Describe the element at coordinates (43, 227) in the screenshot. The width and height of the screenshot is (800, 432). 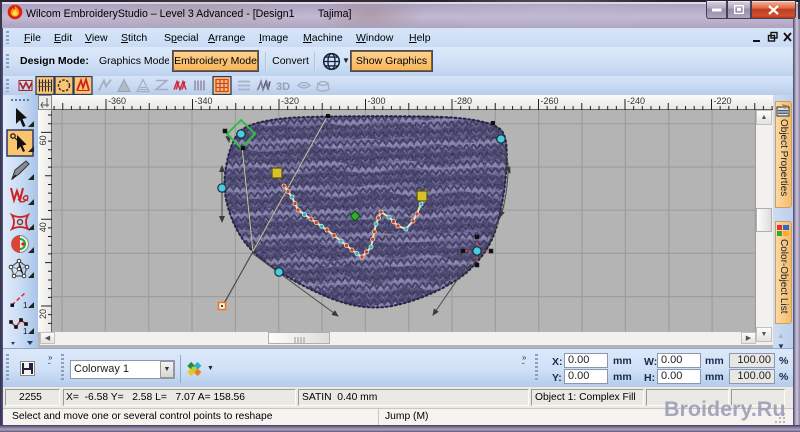
I see `svg-text: 40` at that location.